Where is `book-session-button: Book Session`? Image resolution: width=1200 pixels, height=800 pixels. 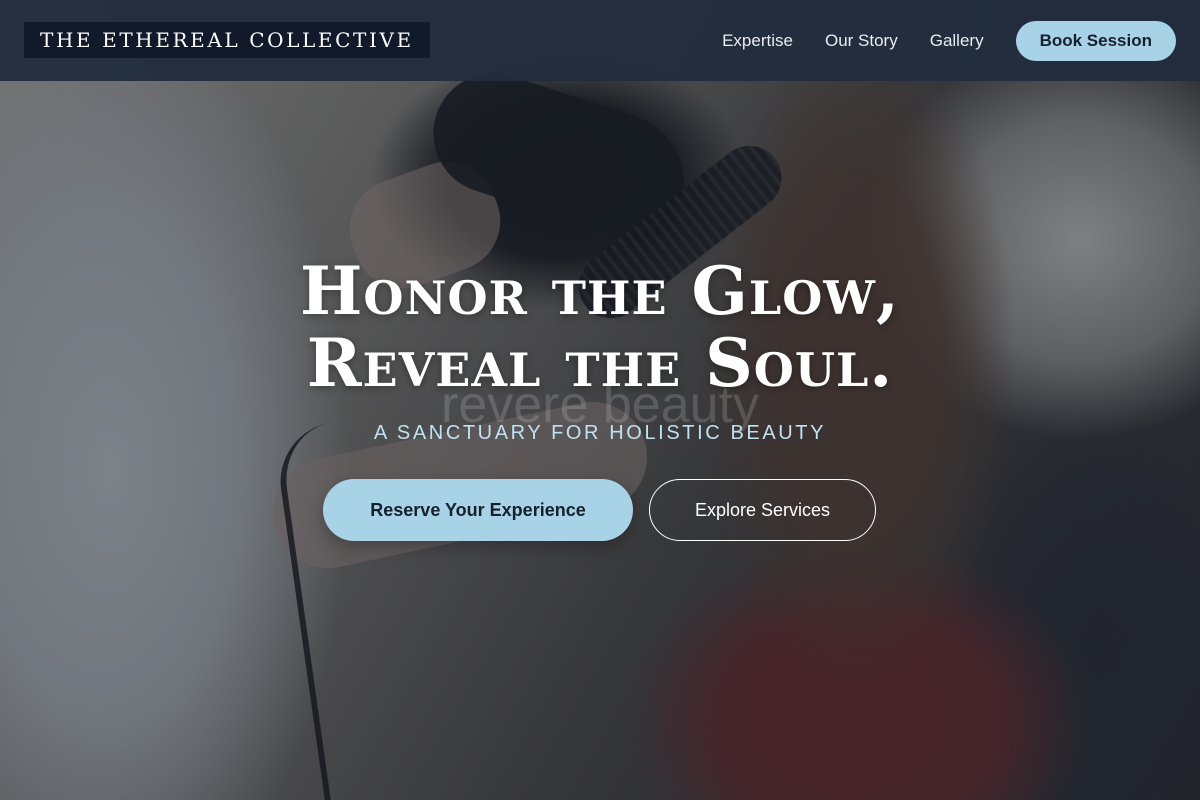 book-session-button: Book Session is located at coordinates (1095, 40).